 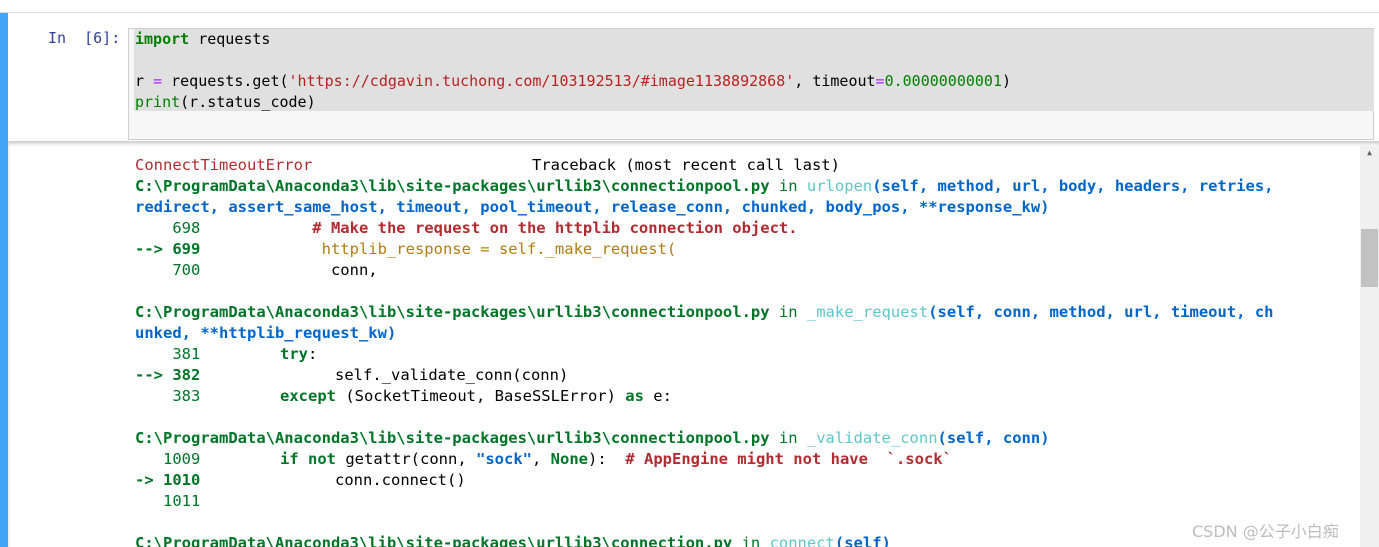 I want to click on code-selection-highlight, so click(x=754, y=70).